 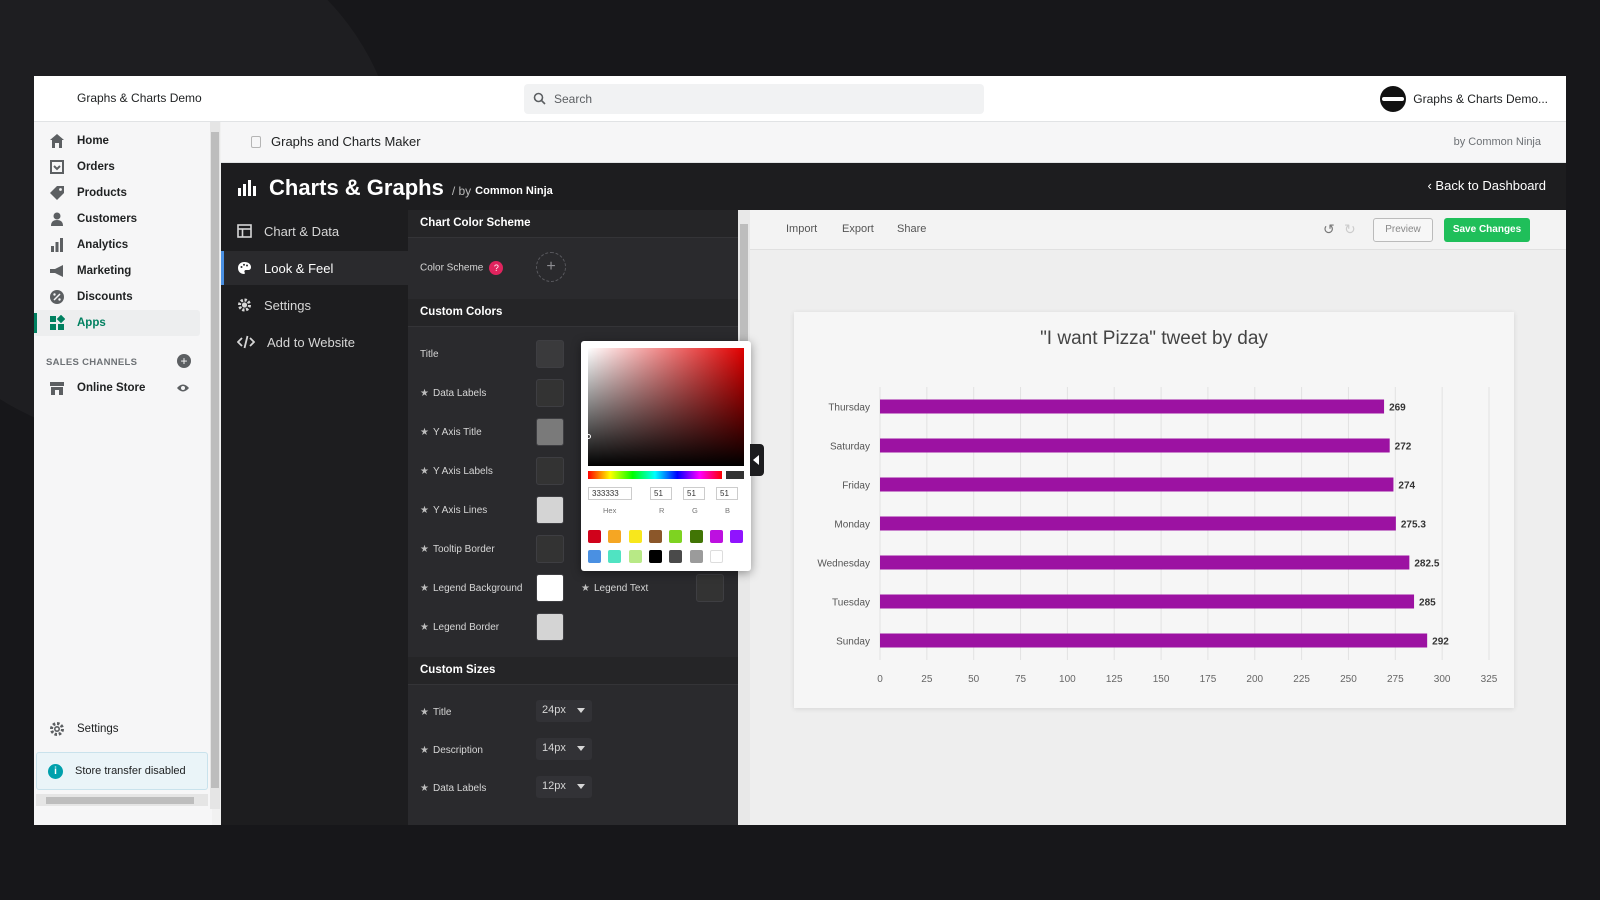 What do you see at coordinates (117, 323) in the screenshot?
I see `sidebar-item-apps: Apps` at bounding box center [117, 323].